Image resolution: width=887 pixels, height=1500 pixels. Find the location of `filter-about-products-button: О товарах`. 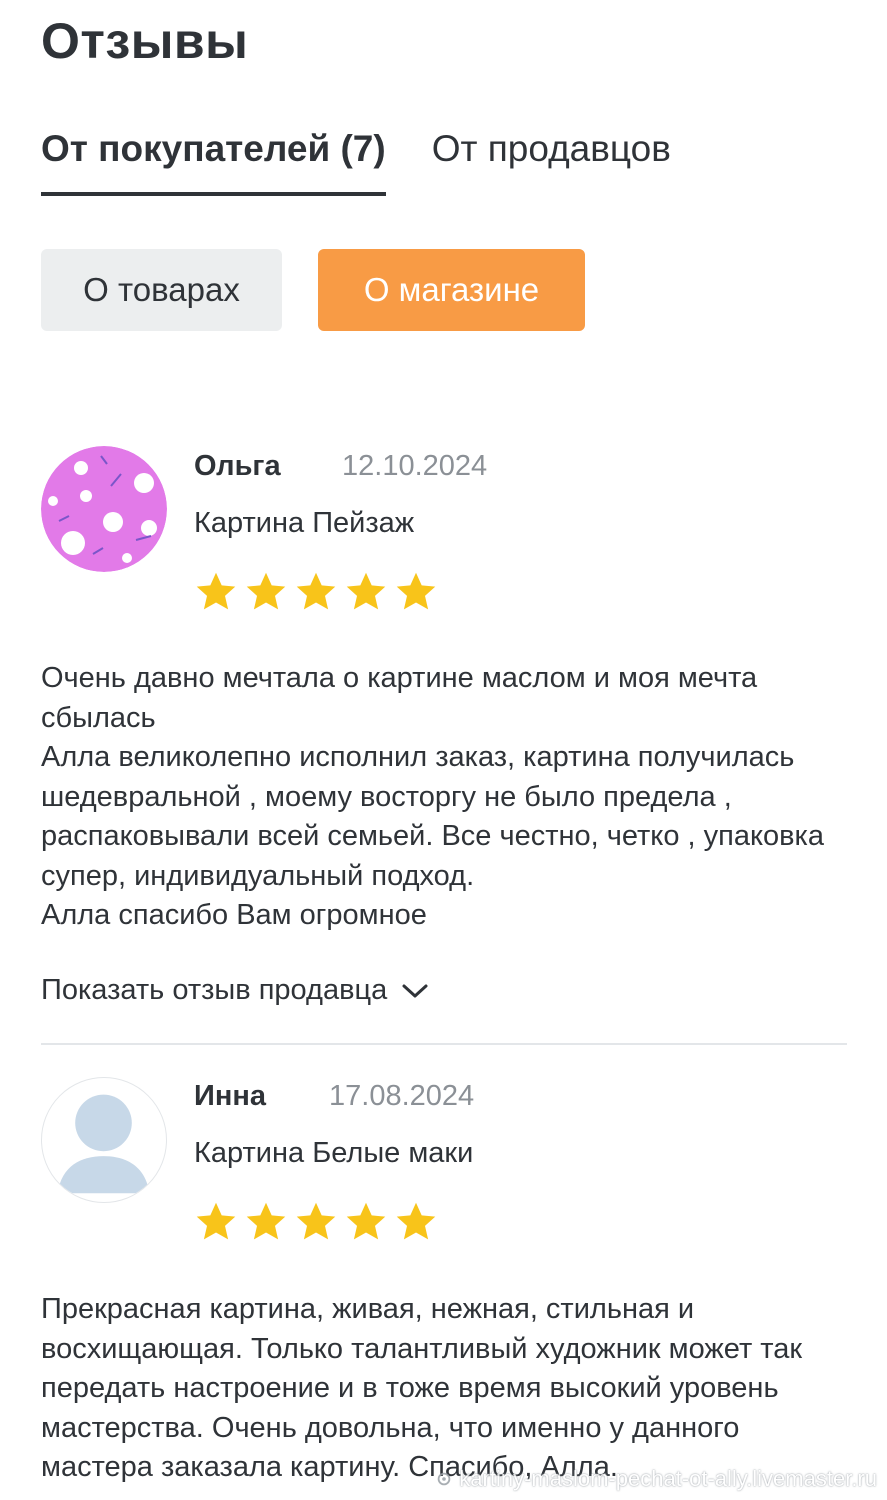

filter-about-products-button: О товарах is located at coordinates (161, 290).